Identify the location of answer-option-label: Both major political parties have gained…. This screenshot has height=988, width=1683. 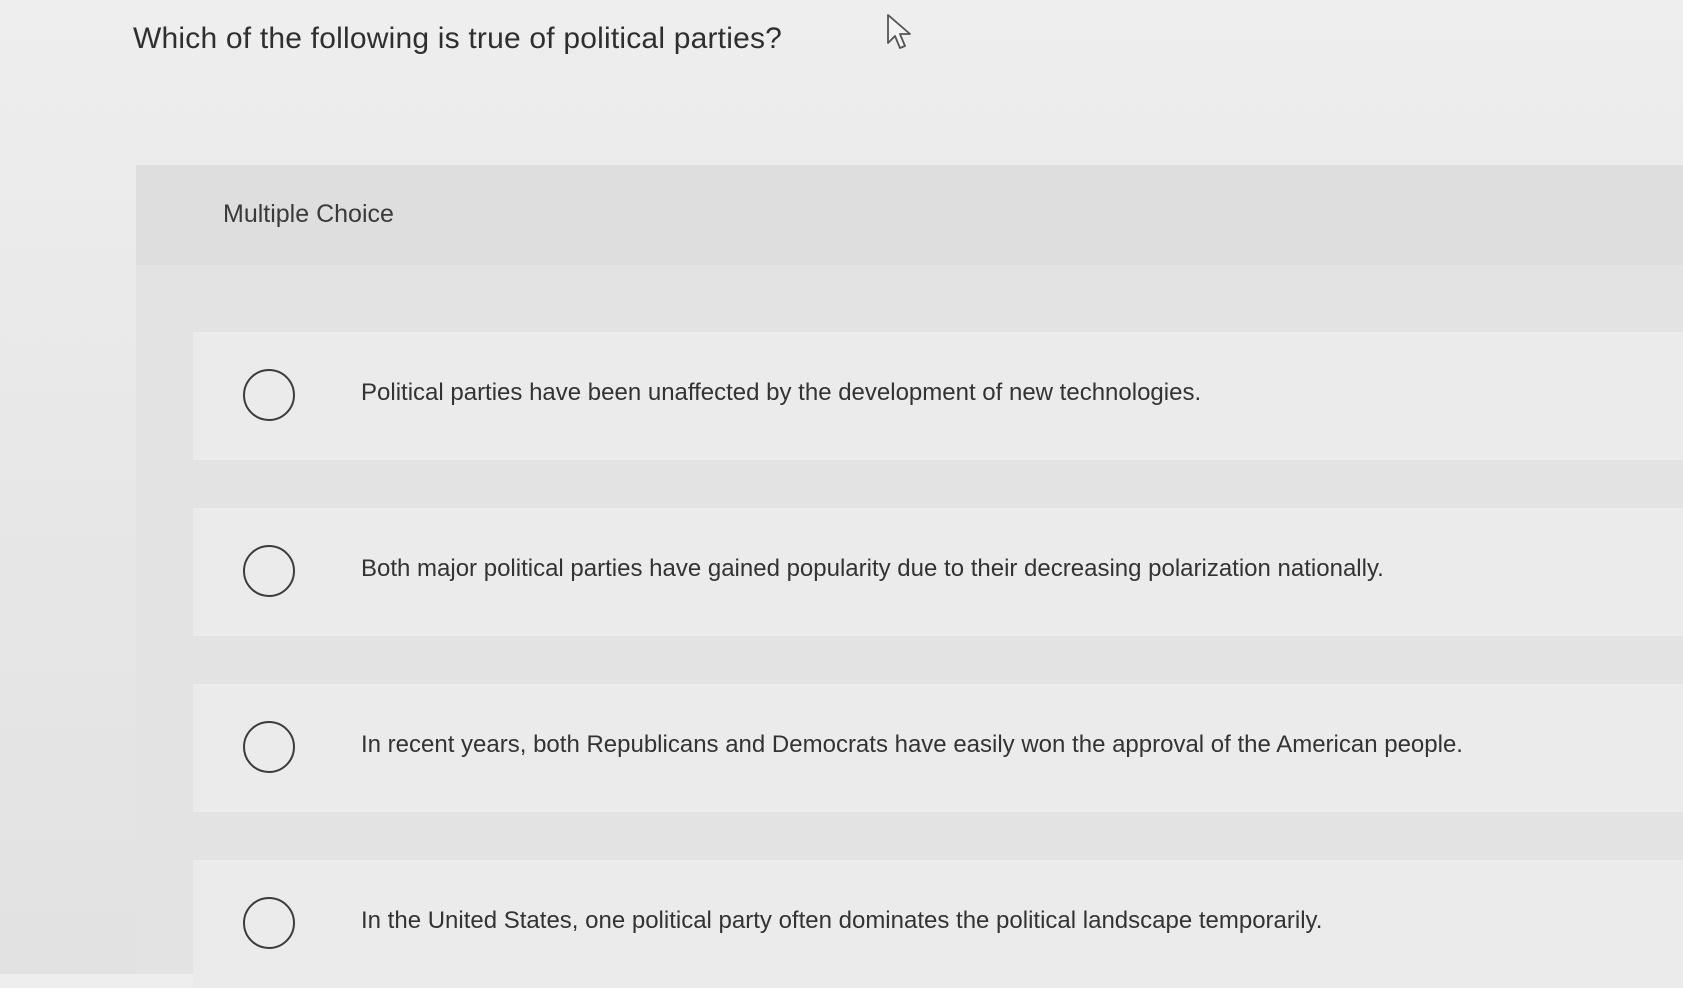
(872, 568).